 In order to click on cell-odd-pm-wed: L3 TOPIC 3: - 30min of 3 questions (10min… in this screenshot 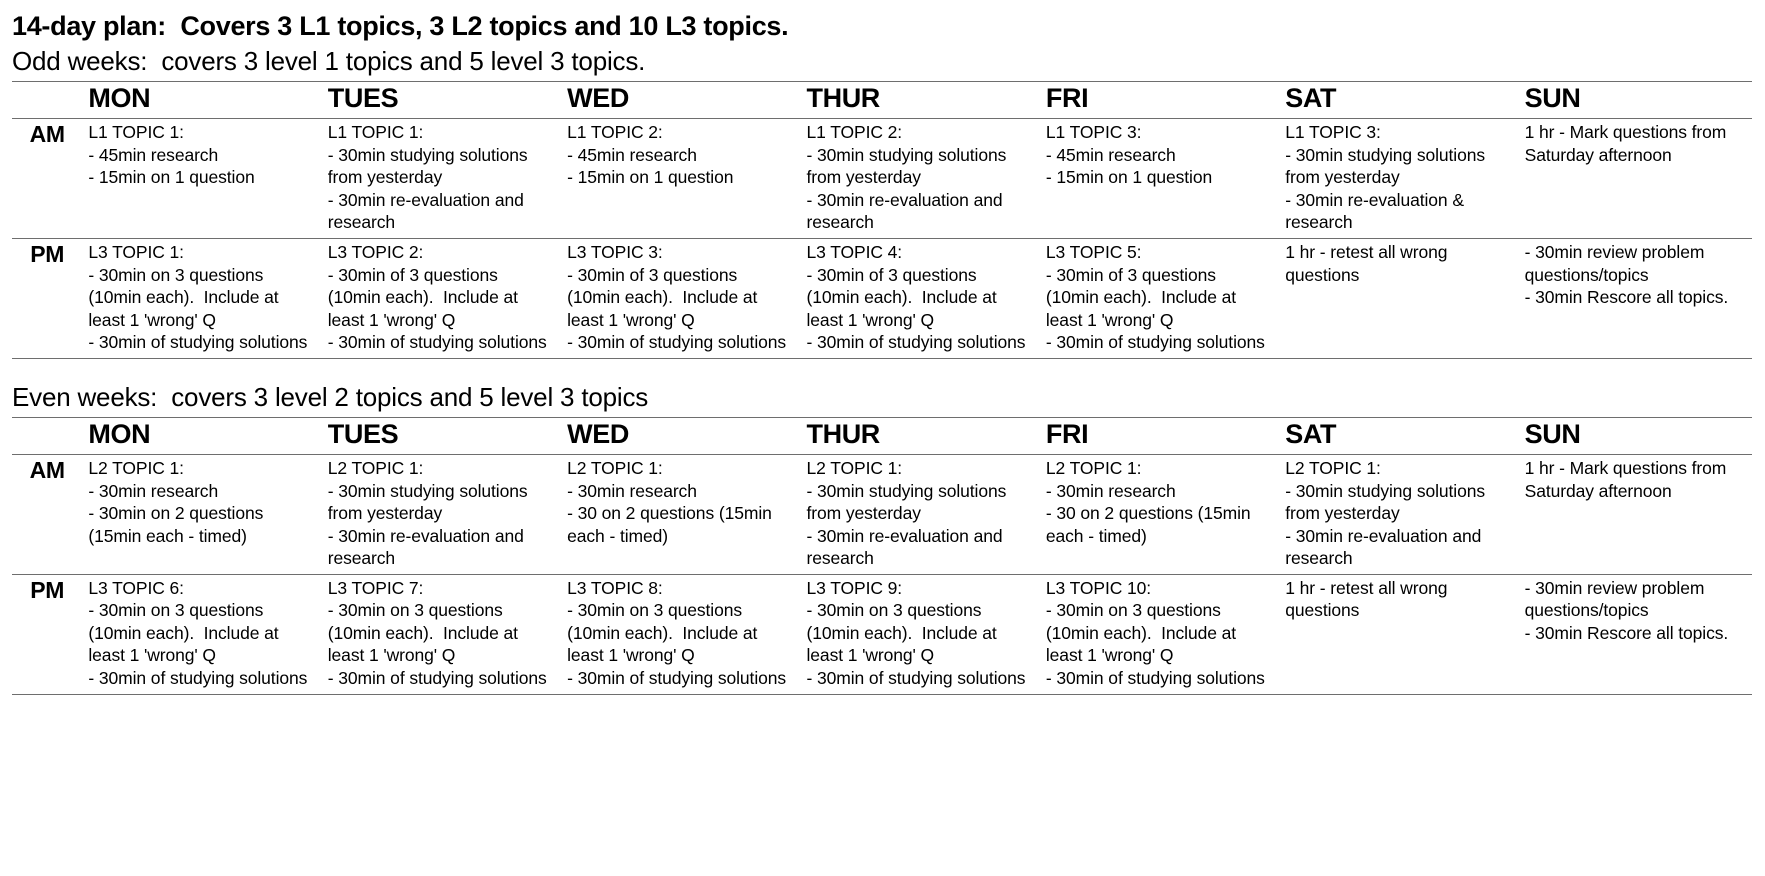, I will do `click(681, 298)`.